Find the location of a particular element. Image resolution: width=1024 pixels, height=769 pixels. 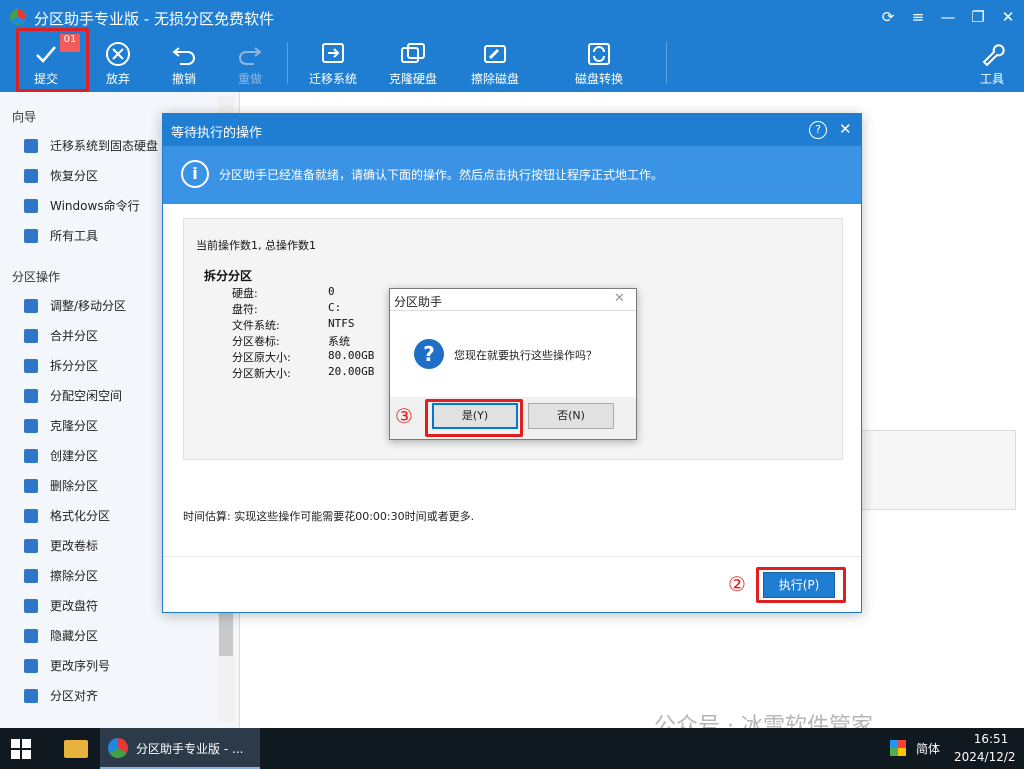

operation-count: 当前操作数1, 总操作数1 is located at coordinates (256, 245).